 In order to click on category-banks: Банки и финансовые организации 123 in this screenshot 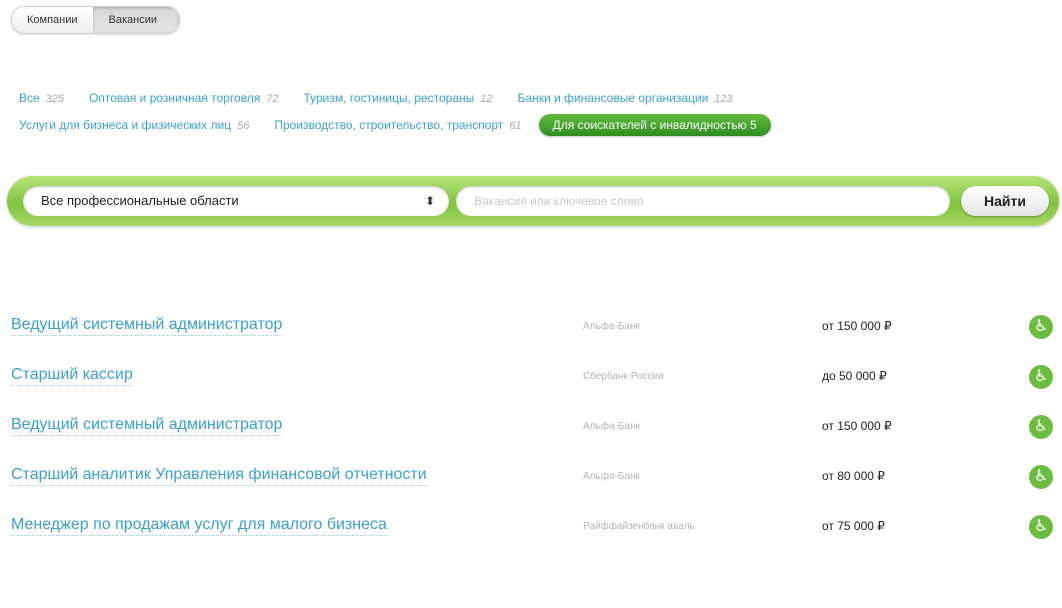, I will do `click(625, 98)`.